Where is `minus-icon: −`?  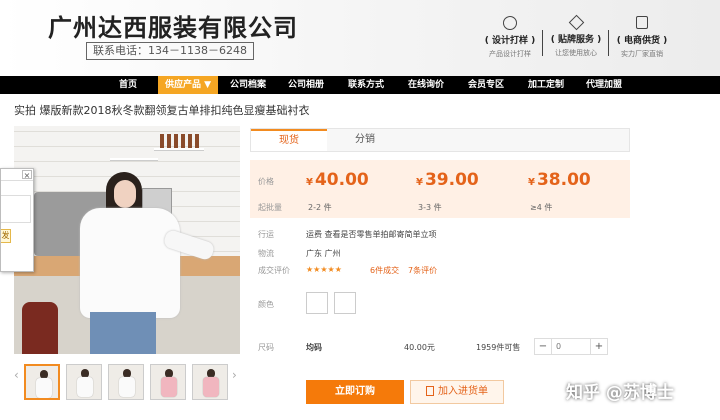
minus-icon: − is located at coordinates (543, 346).